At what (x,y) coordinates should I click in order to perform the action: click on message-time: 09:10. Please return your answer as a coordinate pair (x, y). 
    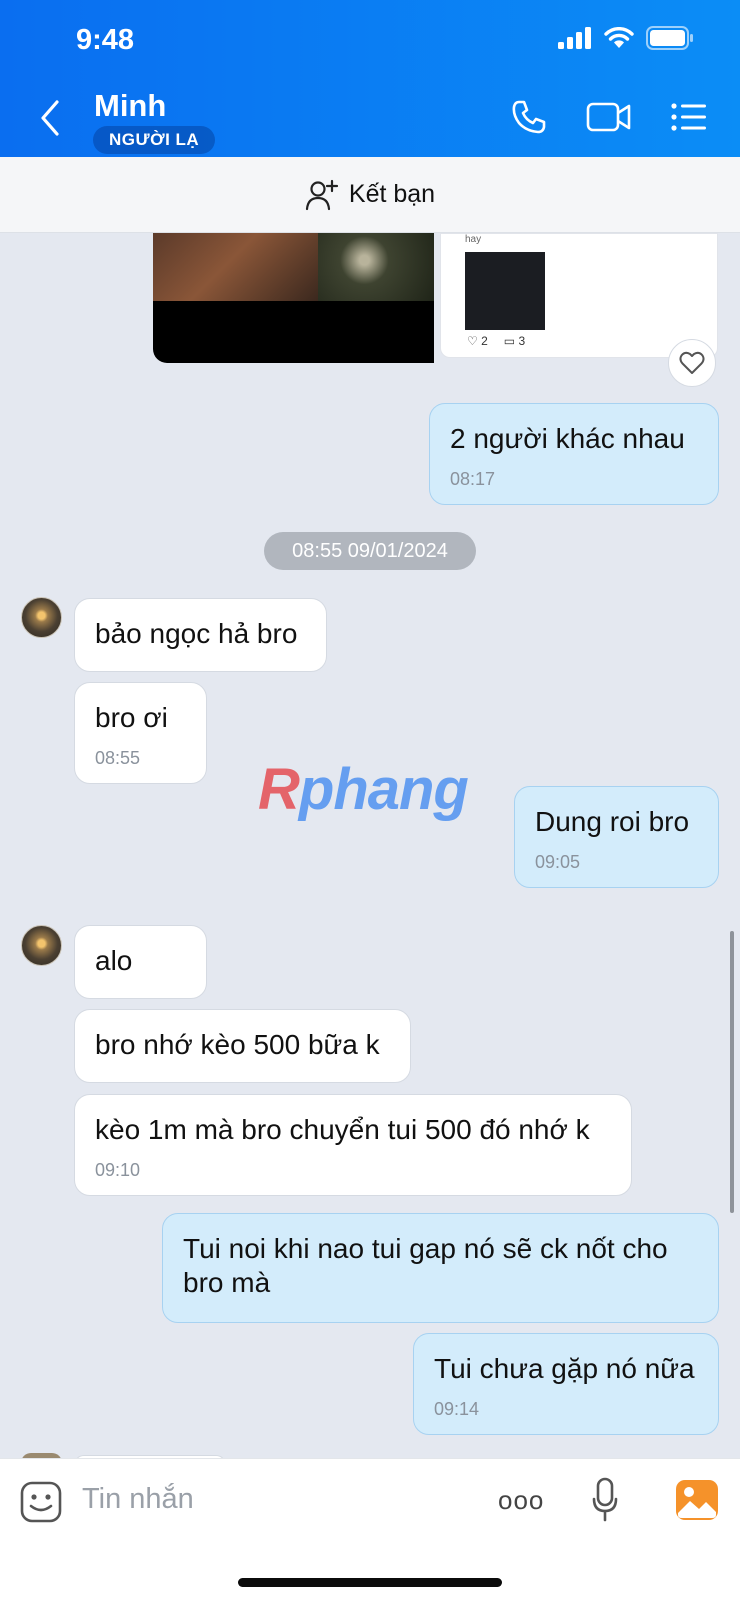
    Looking at the image, I should click on (118, 1170).